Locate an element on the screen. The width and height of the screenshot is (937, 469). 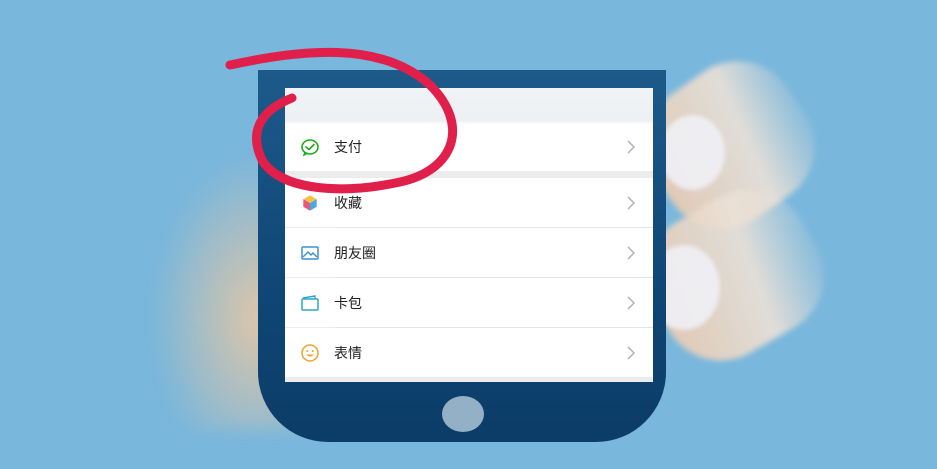
menu-item-favorites: 收藏 is located at coordinates (469, 202).